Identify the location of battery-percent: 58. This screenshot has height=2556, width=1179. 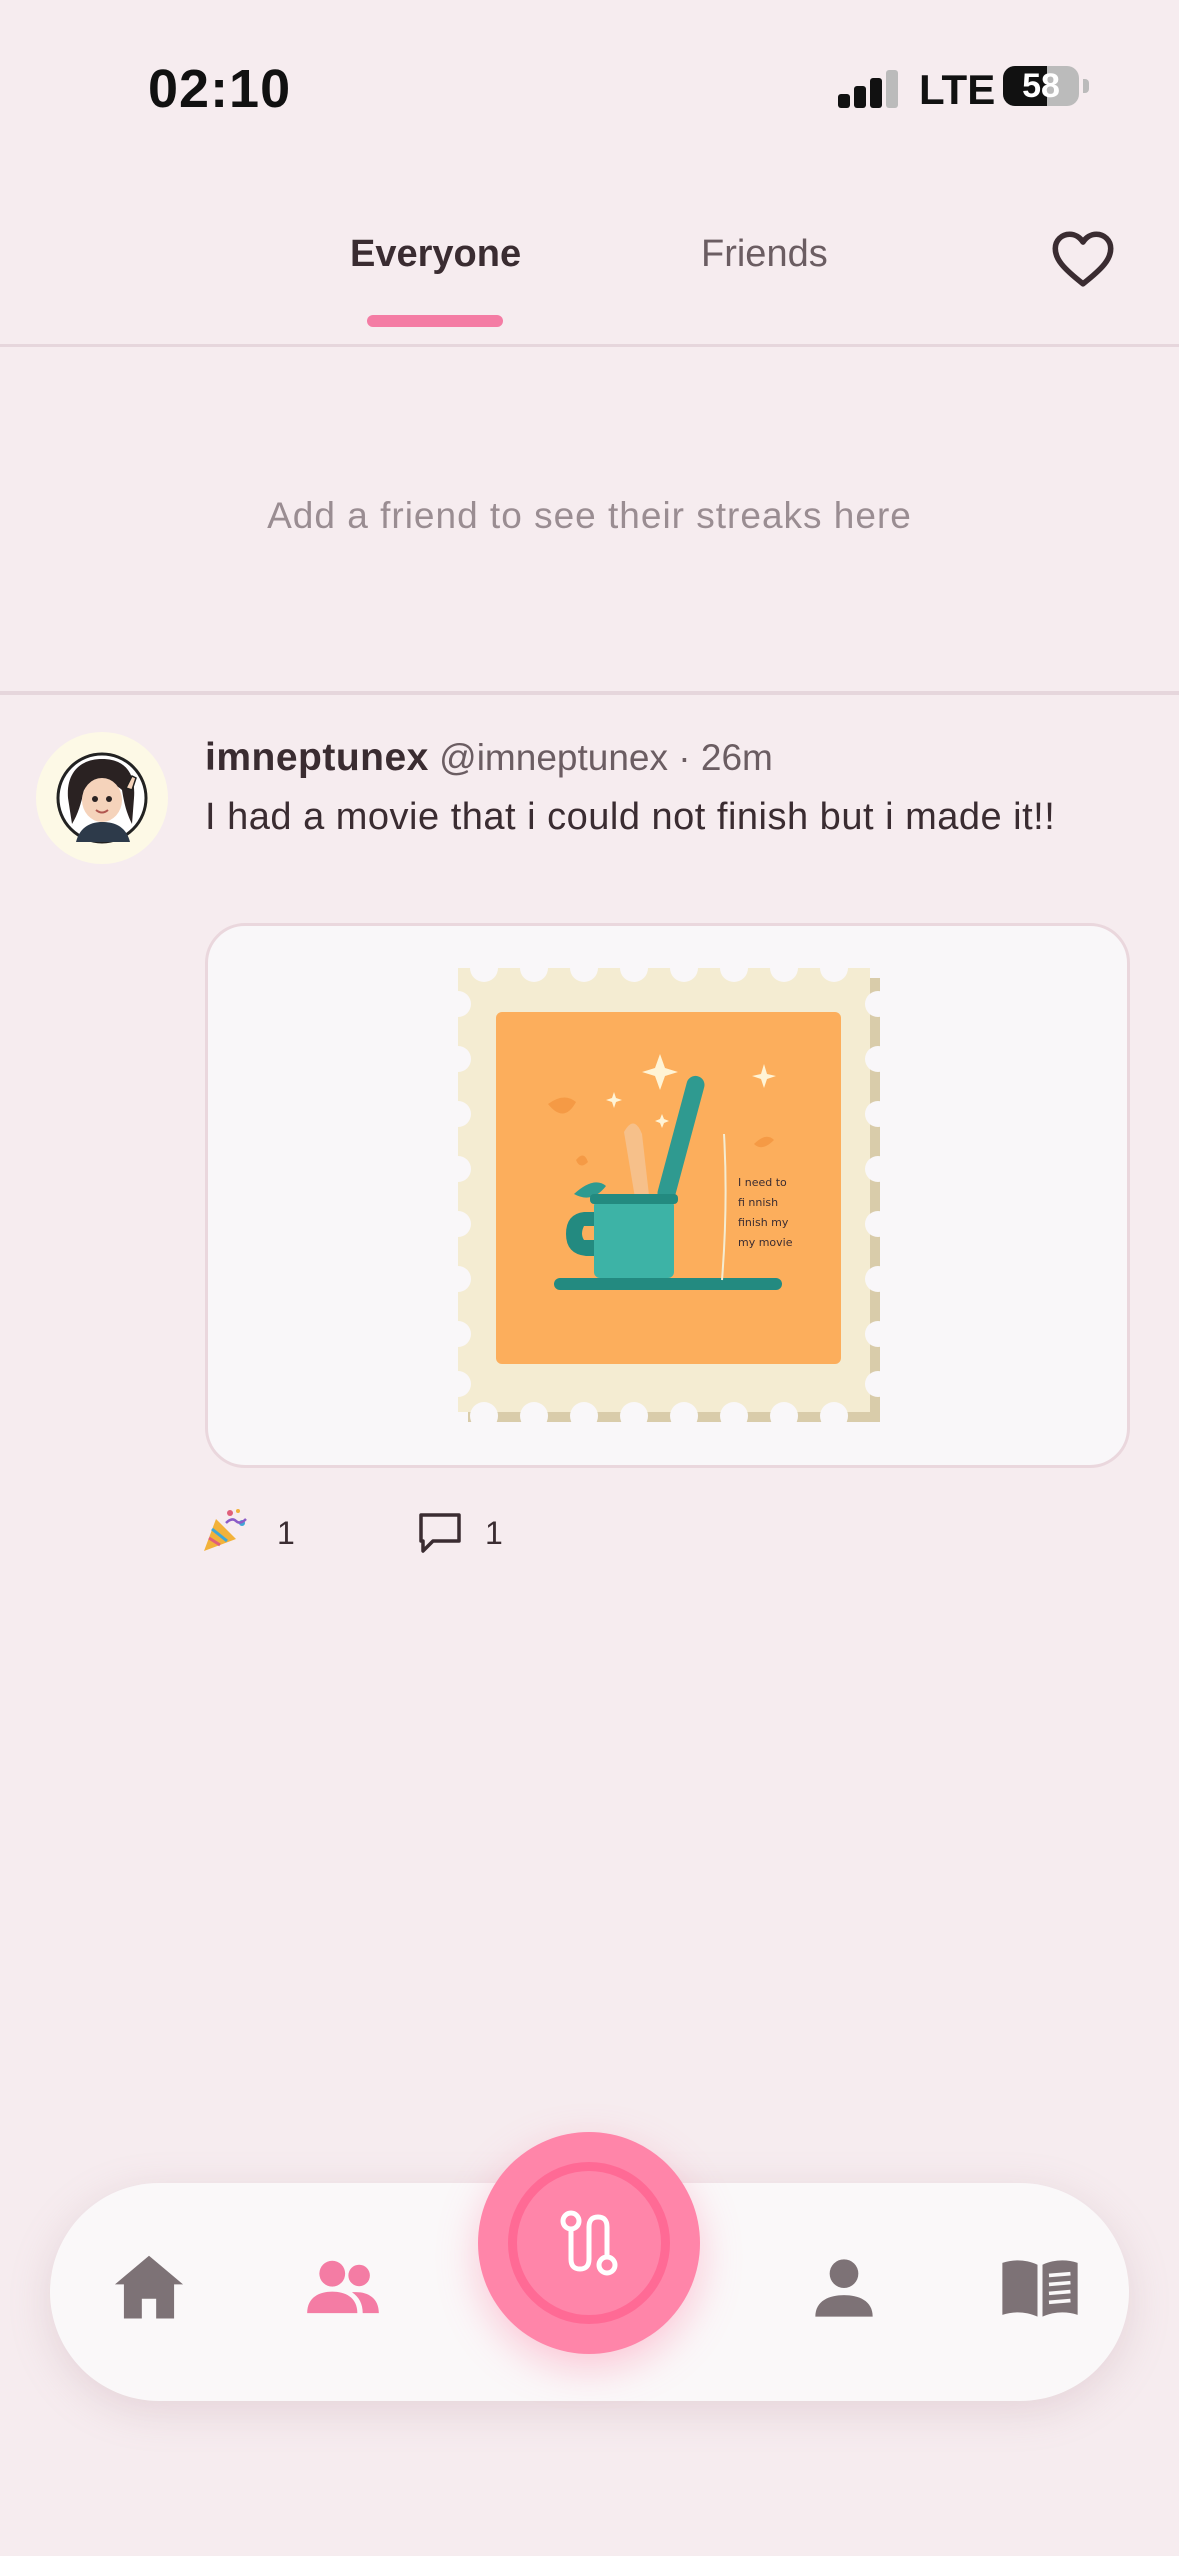
(1041, 86).